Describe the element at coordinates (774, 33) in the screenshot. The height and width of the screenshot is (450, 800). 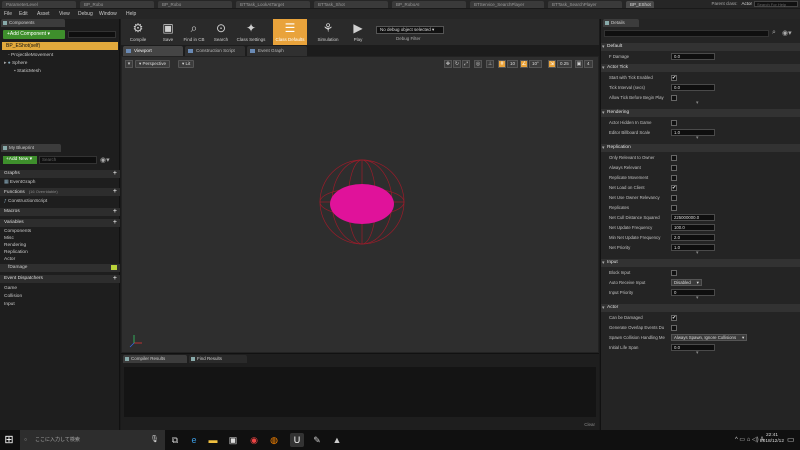
I see `search-icon: ⌕` at that location.